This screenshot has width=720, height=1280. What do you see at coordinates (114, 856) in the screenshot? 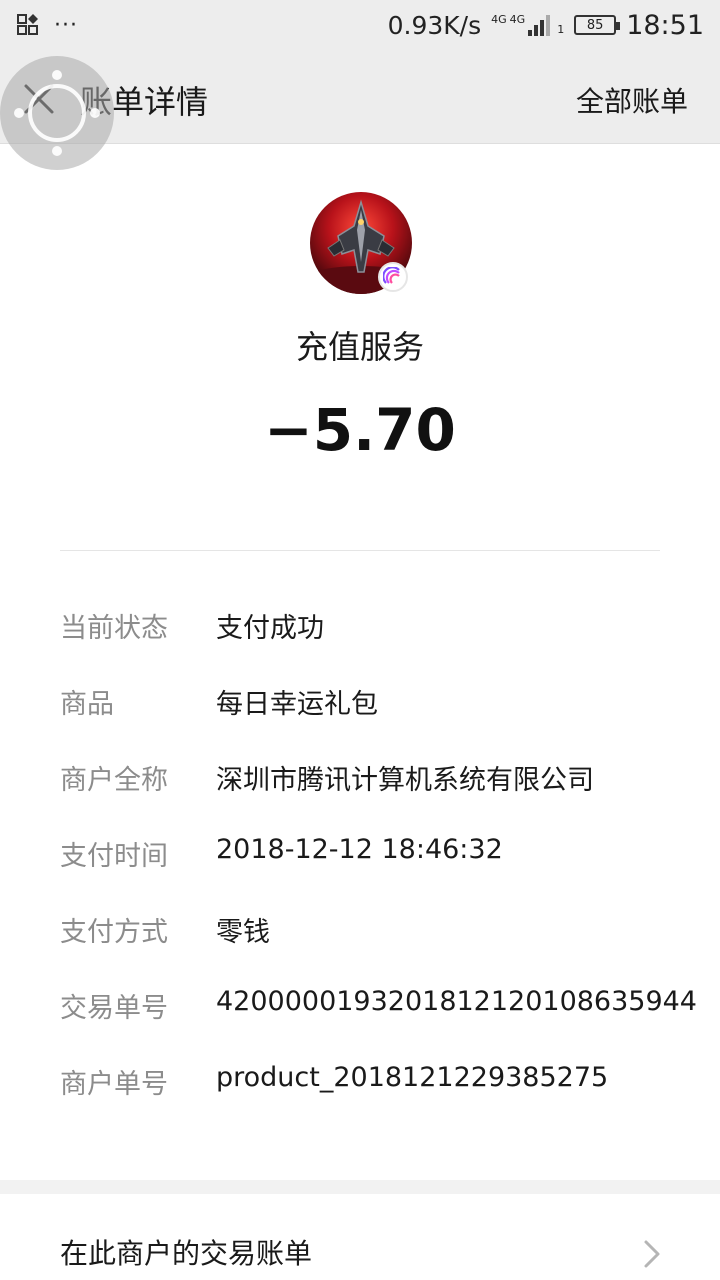
I see `detail-label: 支付时间` at bounding box center [114, 856].